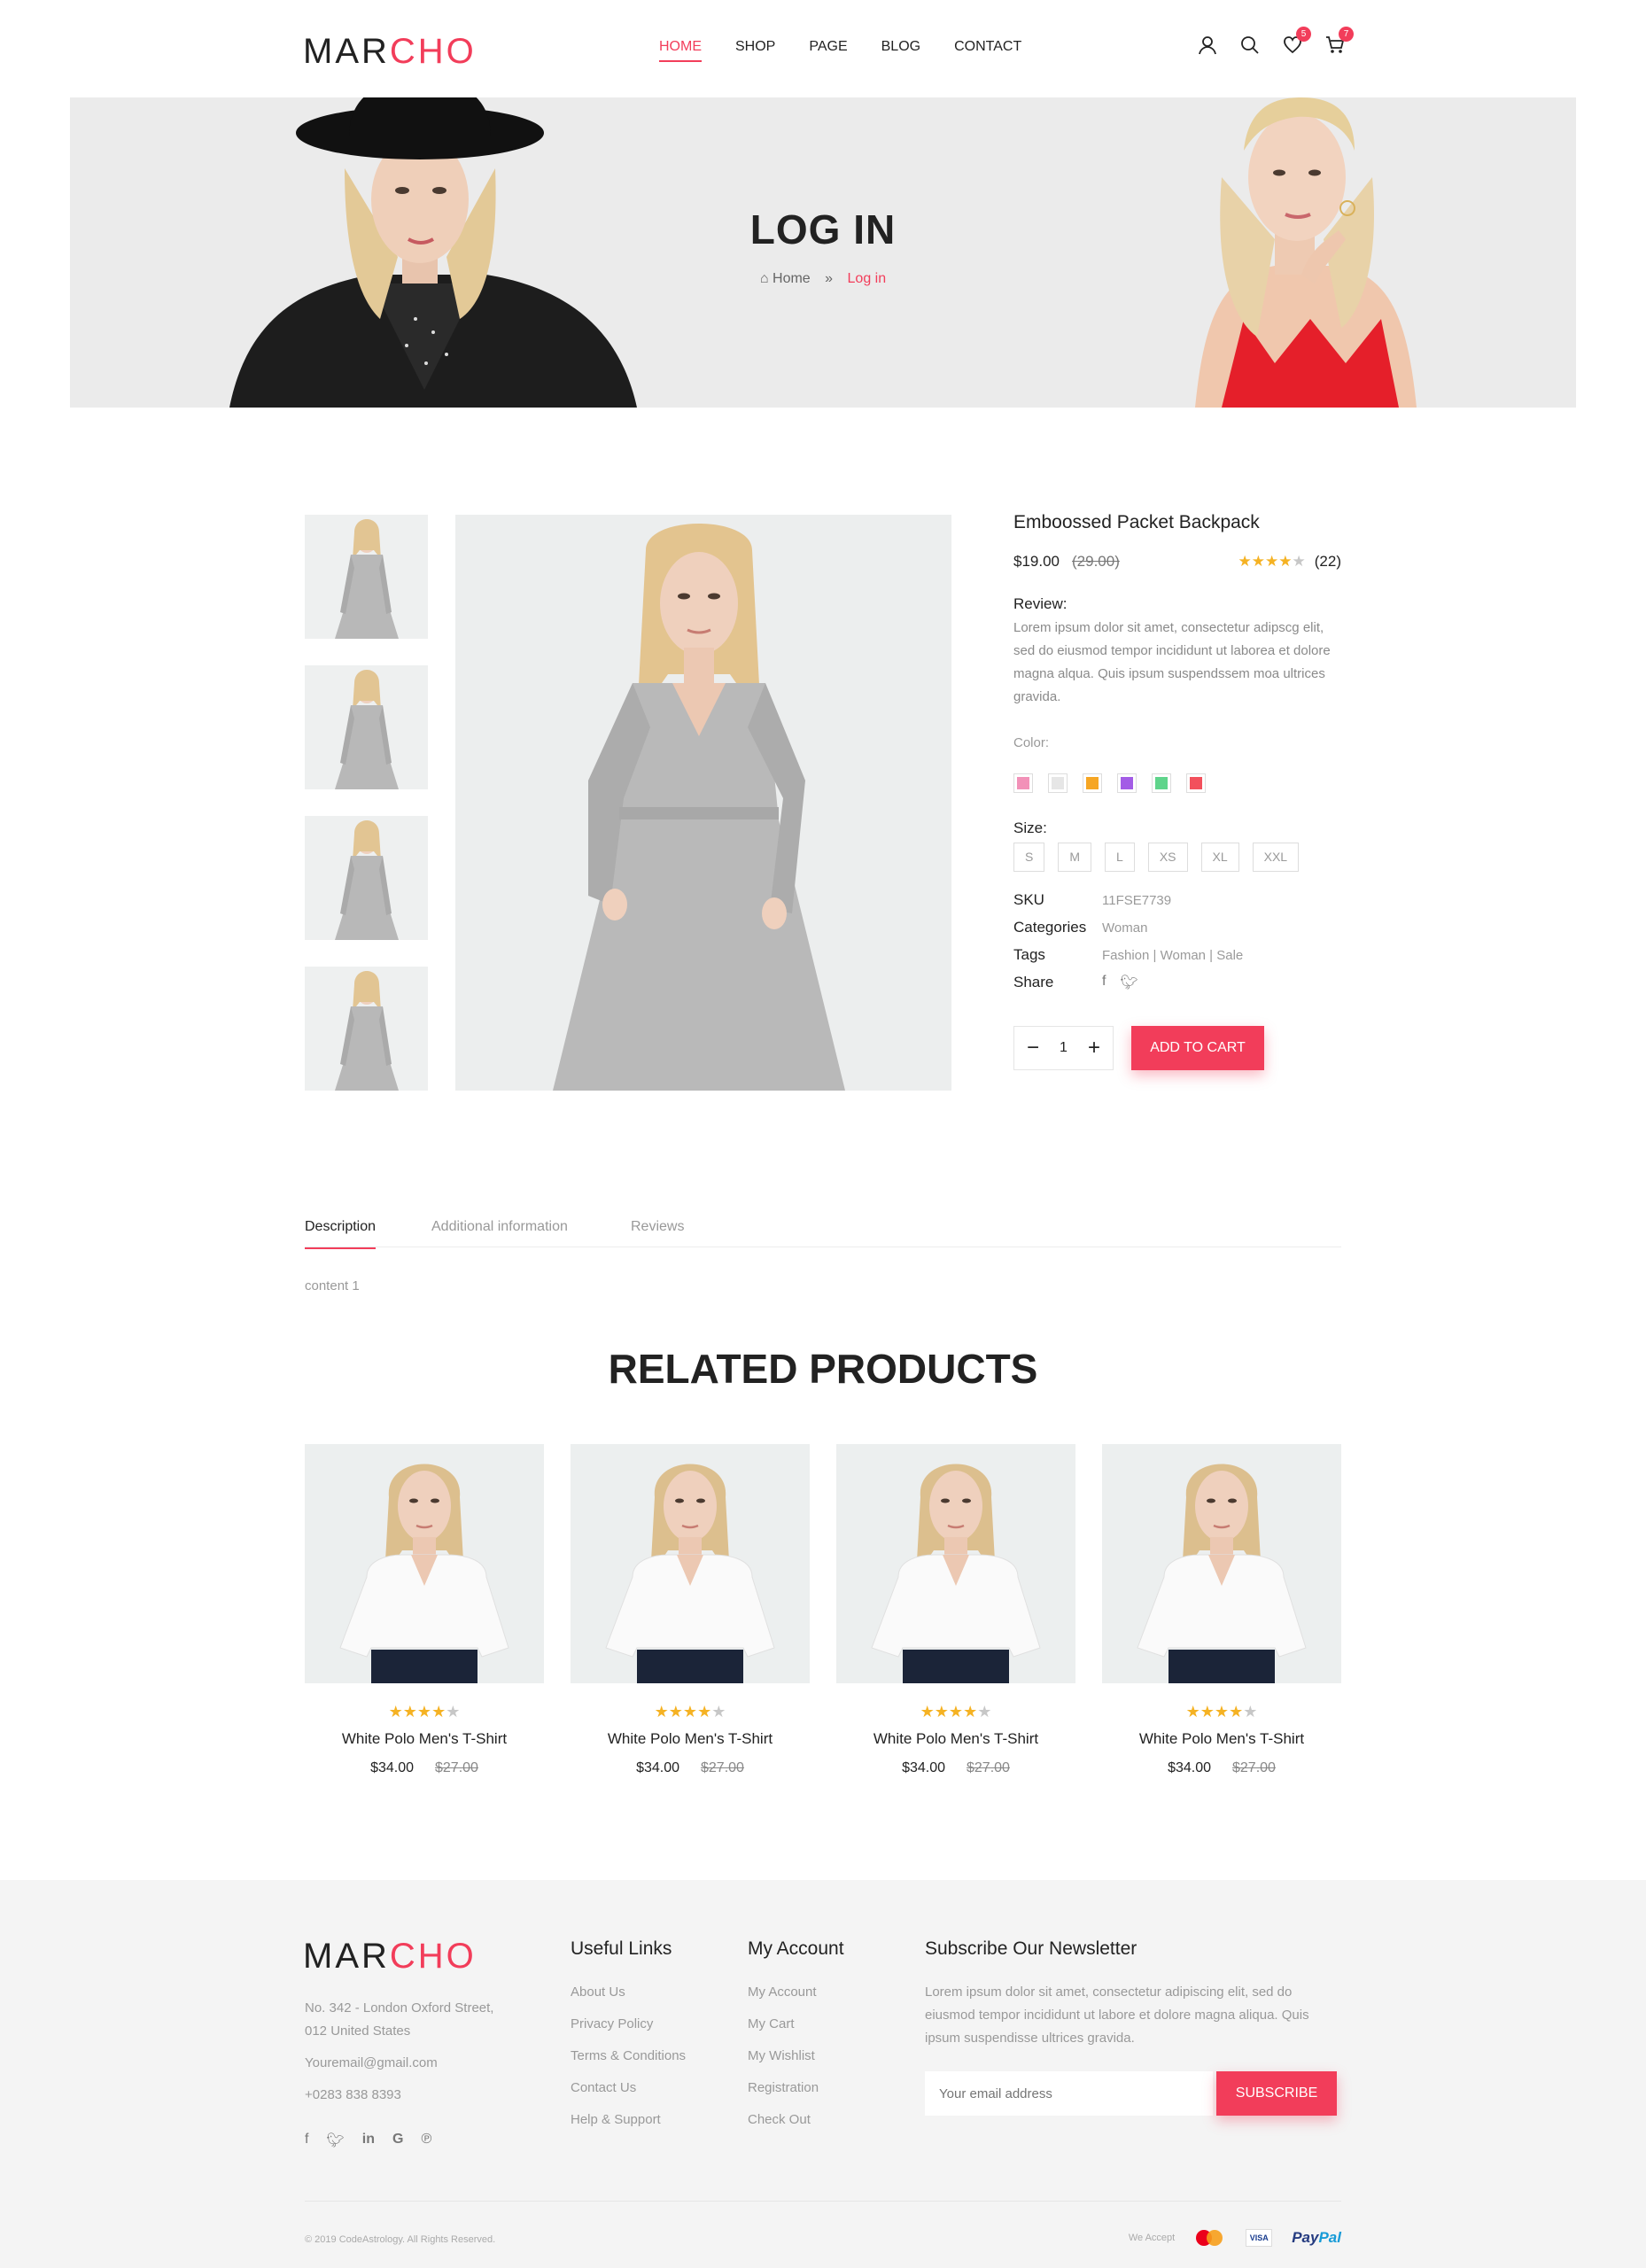 Image resolution: width=1646 pixels, height=2268 pixels. What do you see at coordinates (1177, 905) in the screenshot?
I see `sku-row: SKU 11FSE7739` at bounding box center [1177, 905].